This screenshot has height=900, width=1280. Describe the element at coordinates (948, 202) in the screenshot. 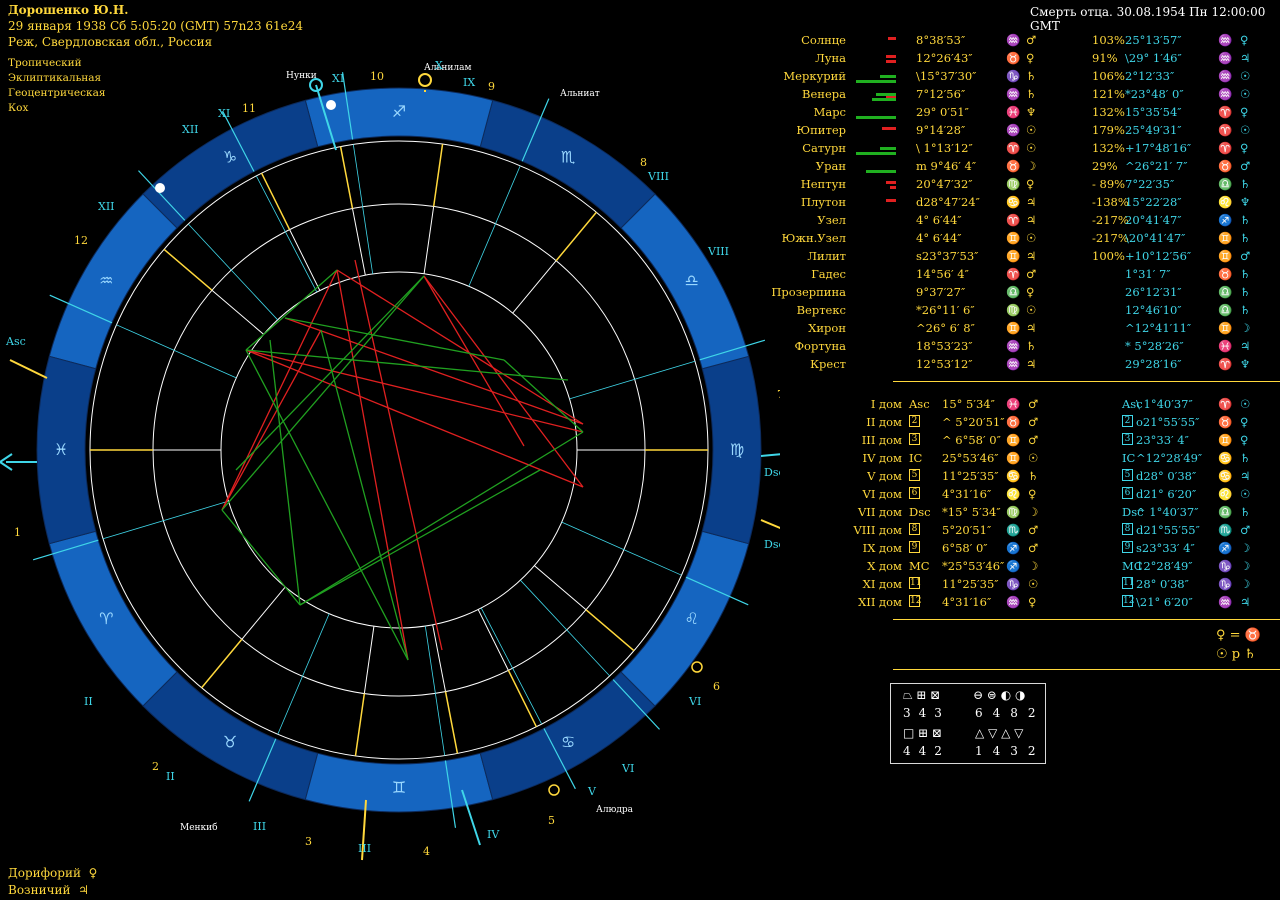

I see `planet-deg: d28°47′24″` at that location.